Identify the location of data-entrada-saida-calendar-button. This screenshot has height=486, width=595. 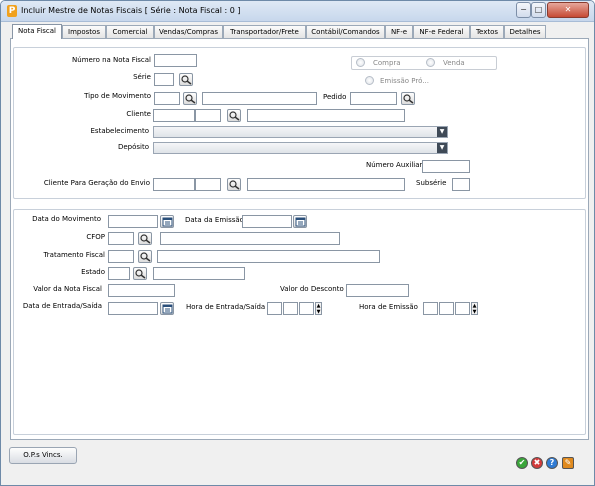
(167, 308).